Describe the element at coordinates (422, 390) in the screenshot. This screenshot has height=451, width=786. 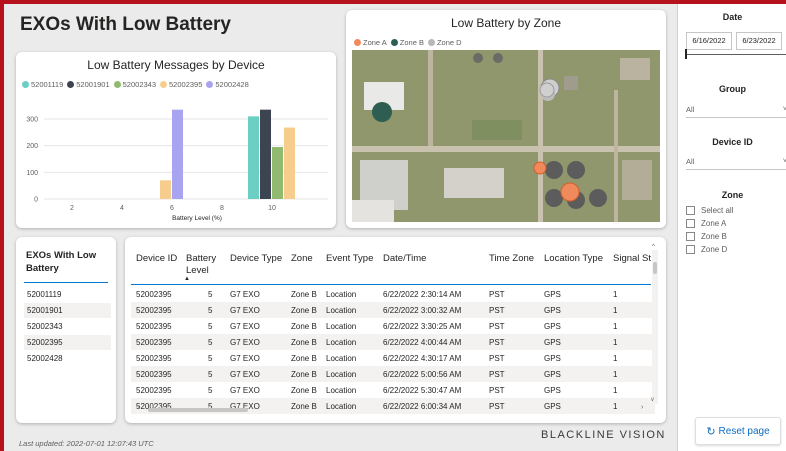
I see `table-cell: 6/22/2022 5:30:47 AM` at that location.